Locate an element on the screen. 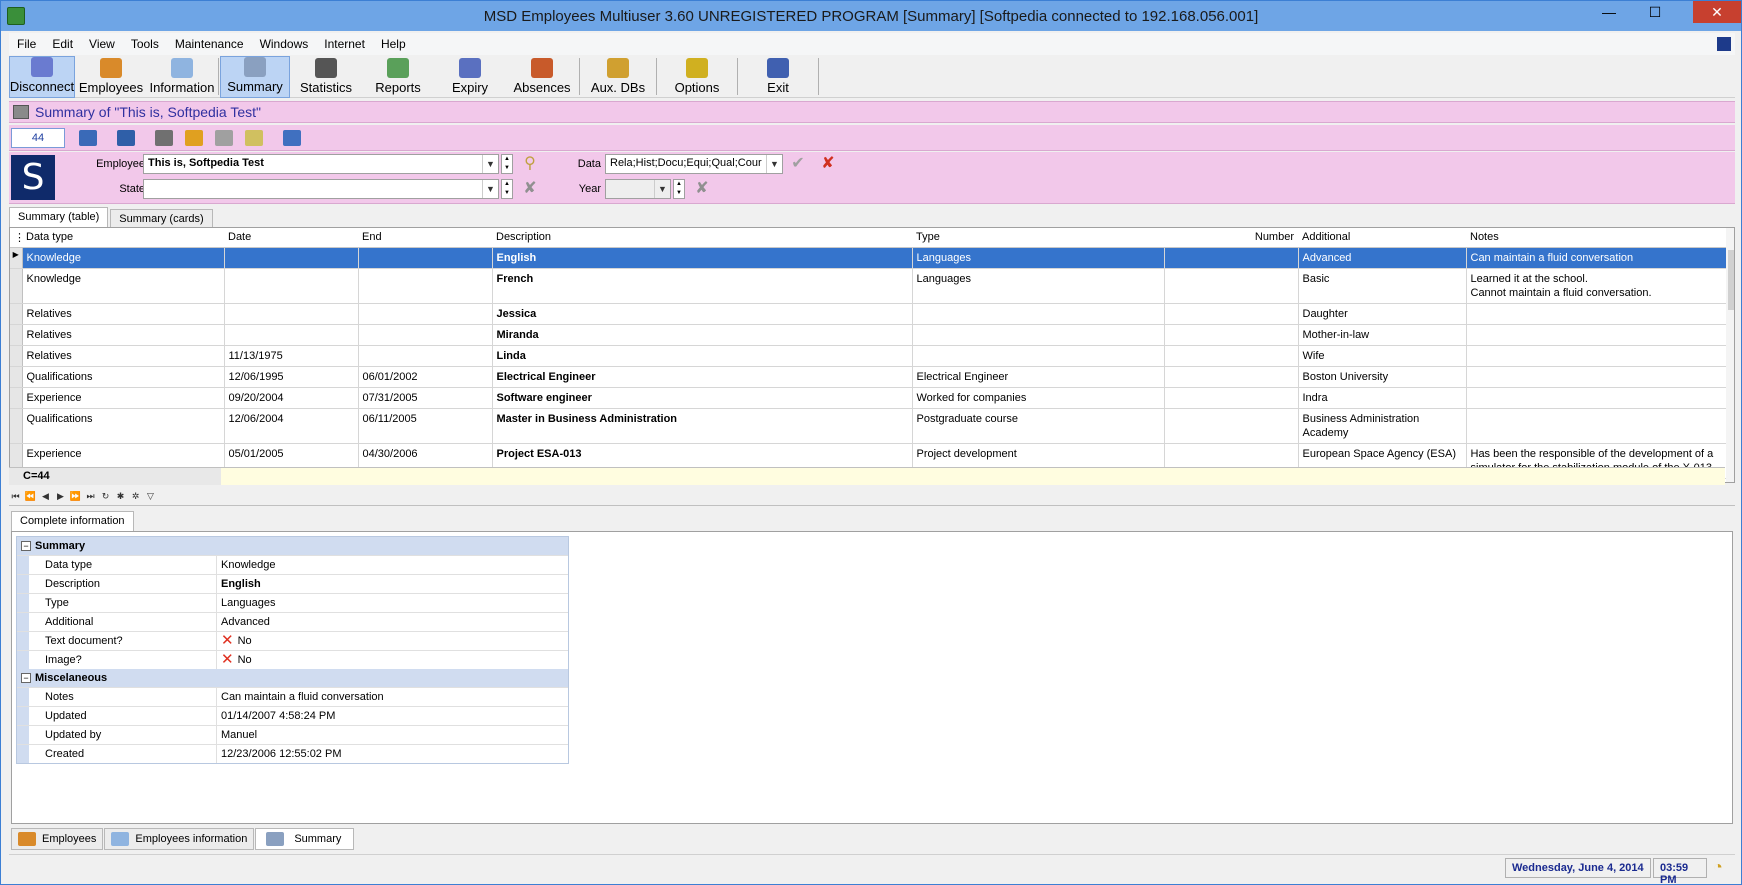  tab-summary-table: Summary (table) is located at coordinates (59, 217).